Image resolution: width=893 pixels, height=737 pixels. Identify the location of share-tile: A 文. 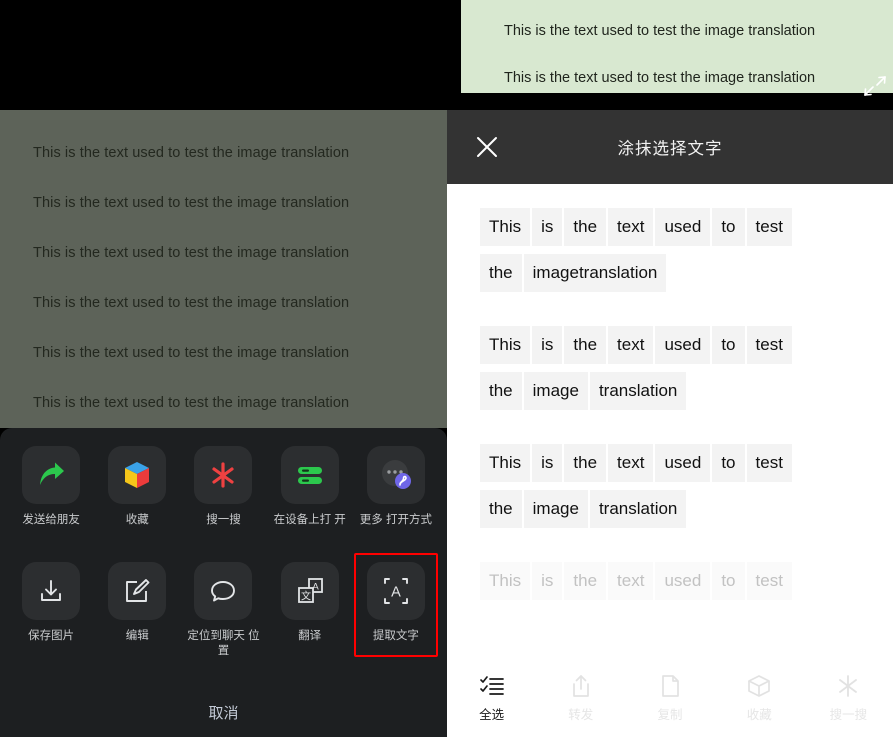
(309, 591).